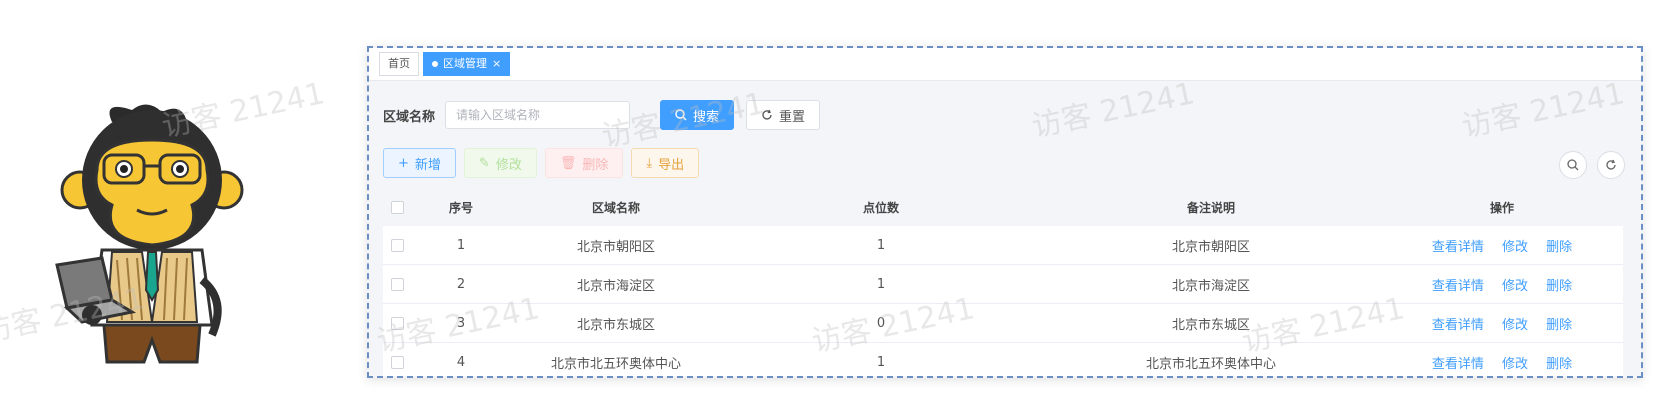 The image size is (1675, 419). Describe the element at coordinates (1003, 359) in the screenshot. I see `table-row: 4 北京市北五环奥体中心 1 北京市北五环奥体中心 查看详情 修改 删除` at that location.